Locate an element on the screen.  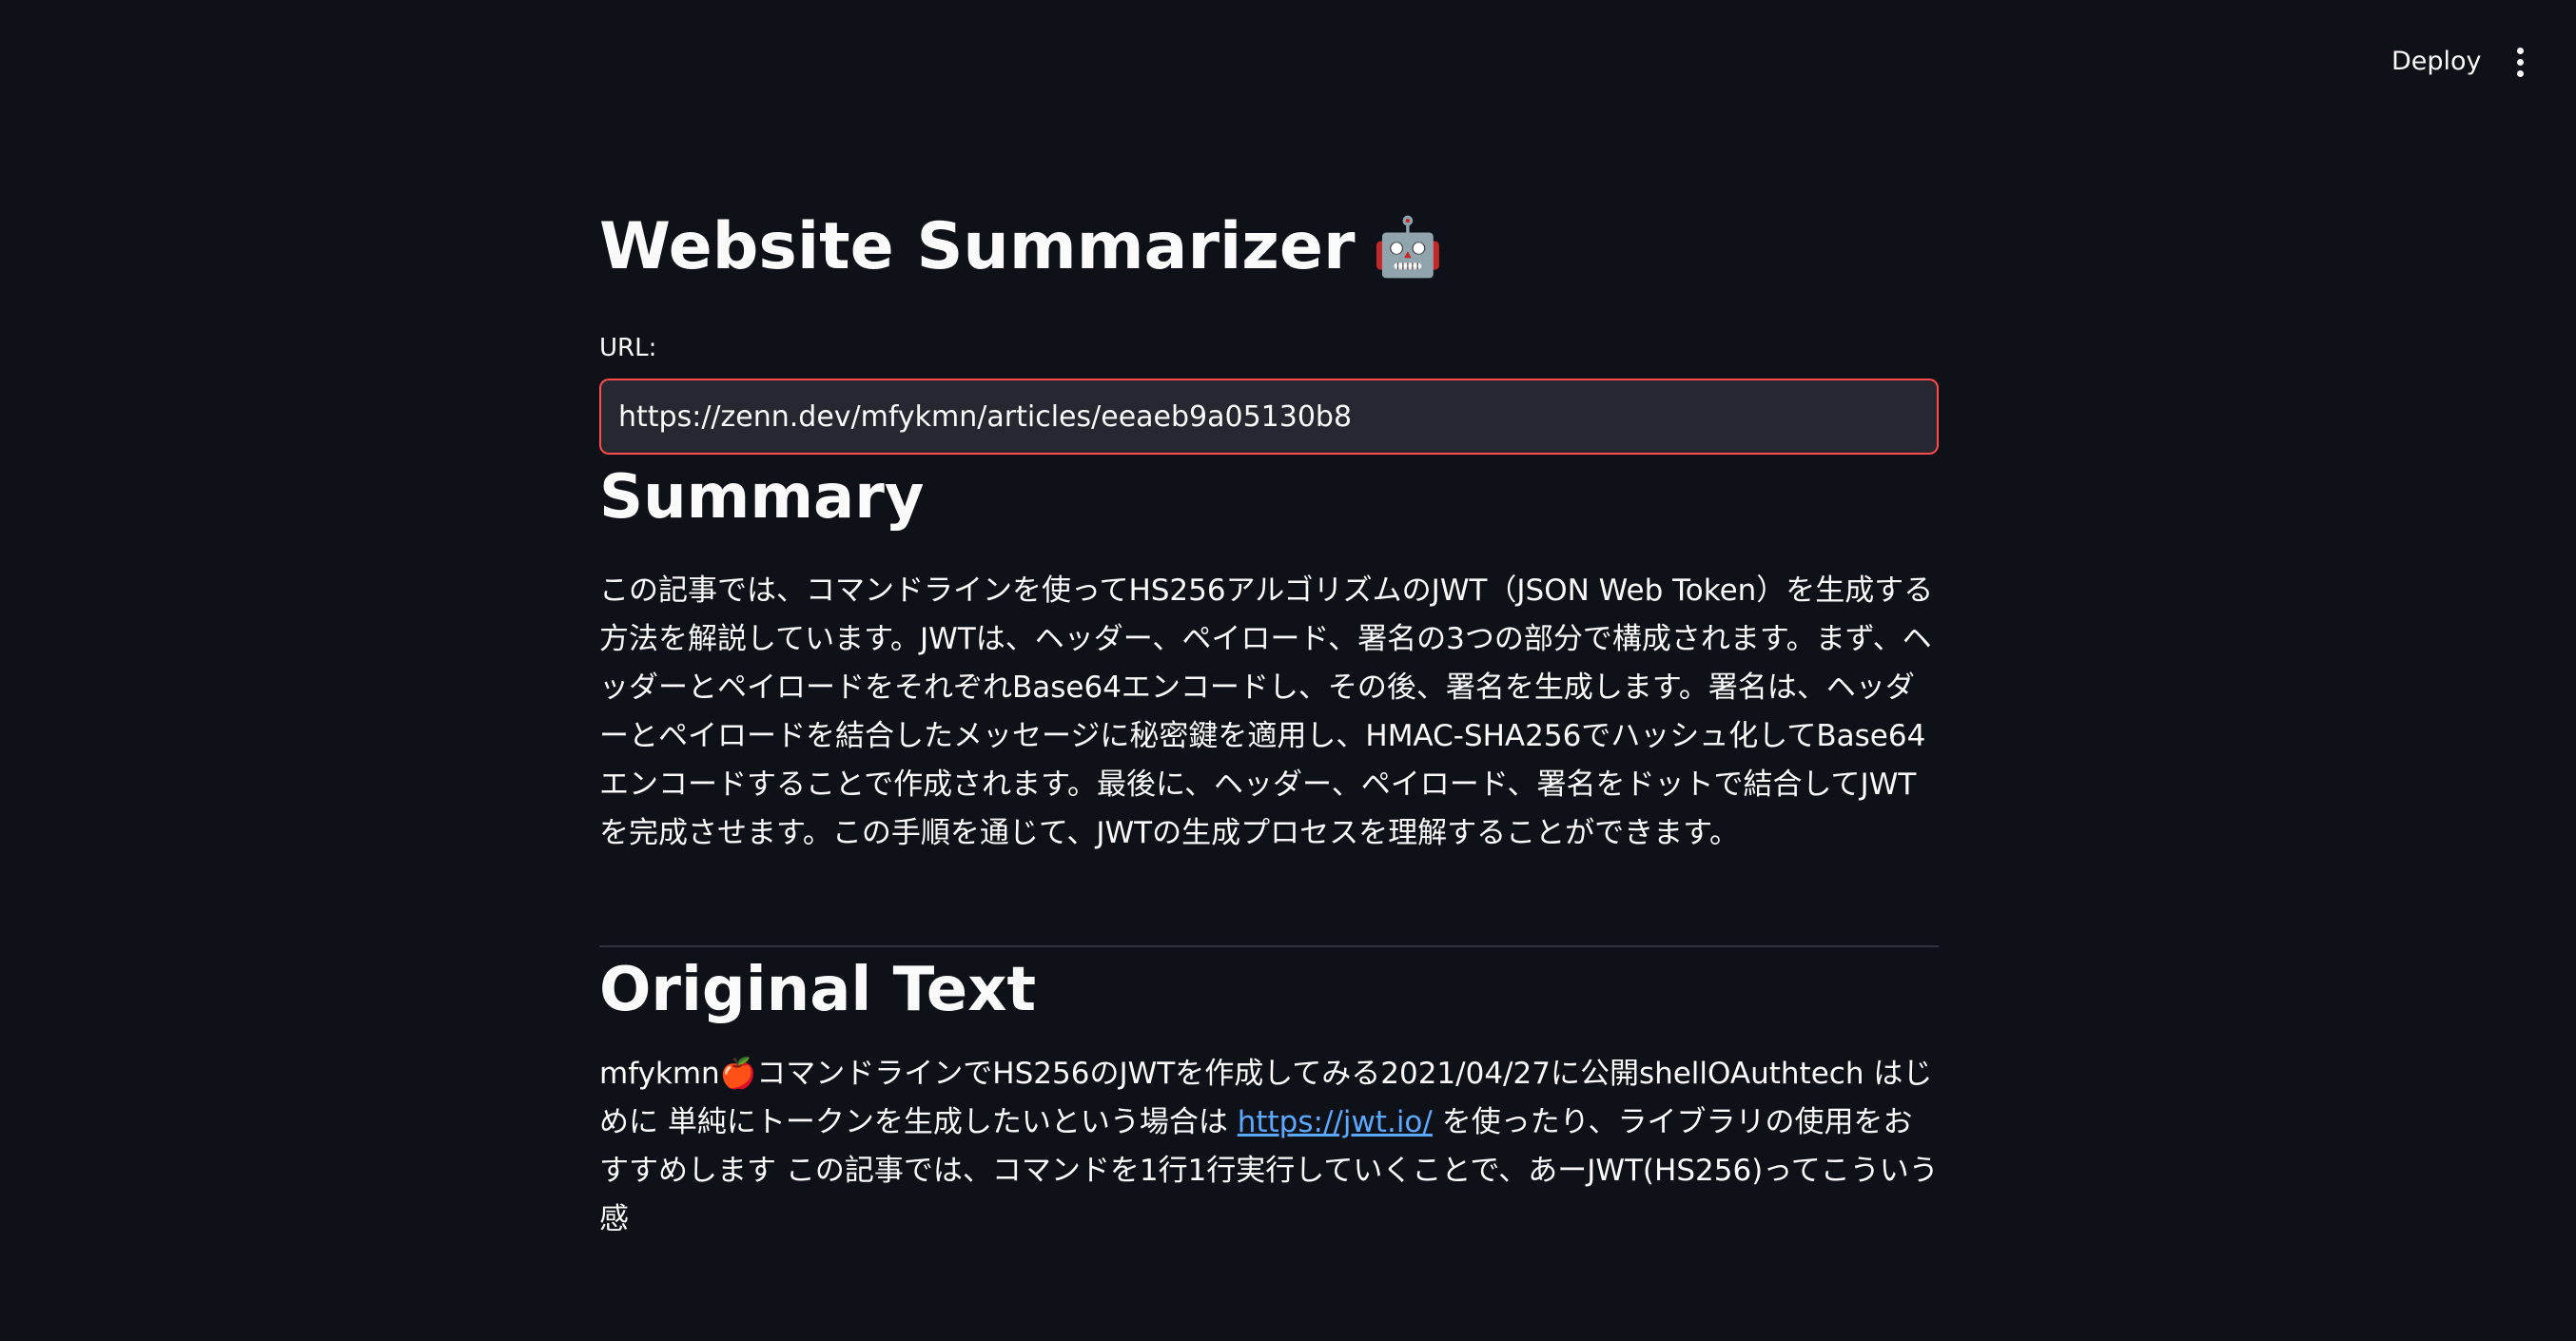
url-label: URL: is located at coordinates (628, 348).